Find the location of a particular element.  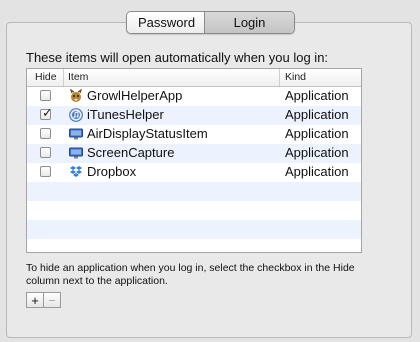

hide-checkbox: ✓ is located at coordinates (46, 112).